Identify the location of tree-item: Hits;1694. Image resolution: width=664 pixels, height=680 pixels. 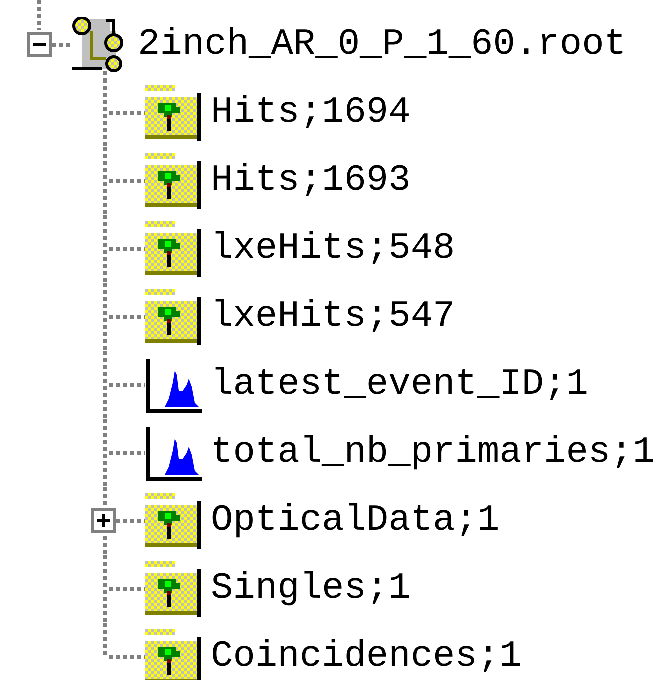
(311, 113).